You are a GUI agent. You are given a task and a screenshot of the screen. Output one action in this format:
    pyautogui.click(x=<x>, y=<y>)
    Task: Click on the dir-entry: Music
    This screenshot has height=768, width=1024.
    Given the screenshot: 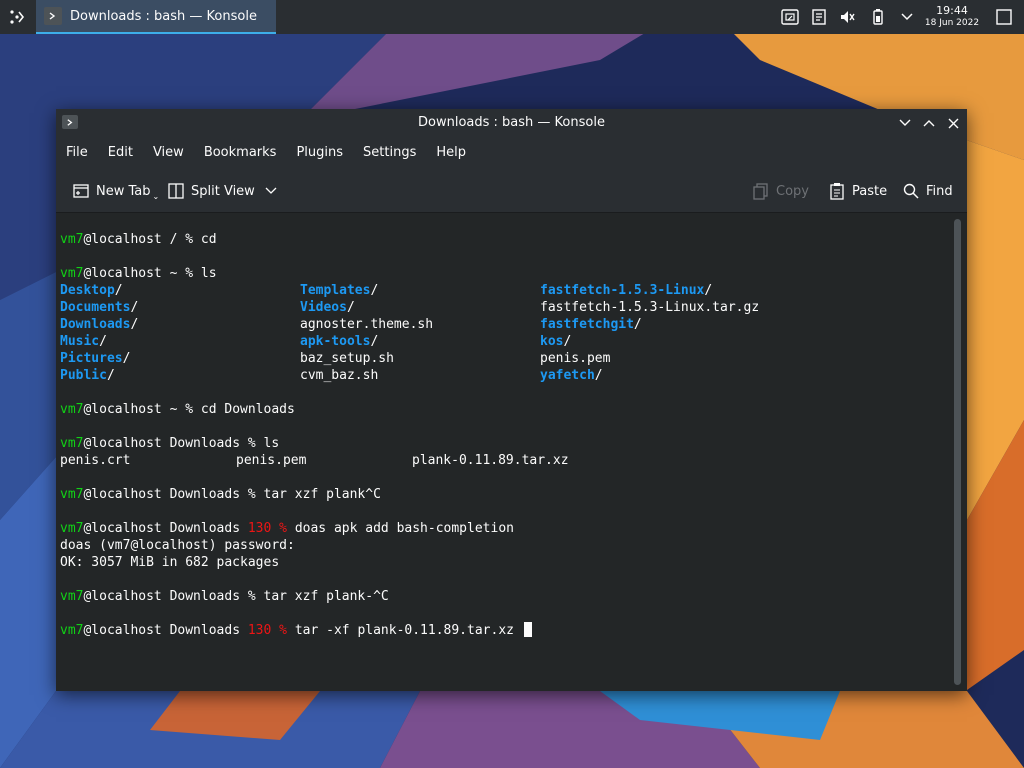 What is the action you would take?
    pyautogui.click(x=80, y=341)
    